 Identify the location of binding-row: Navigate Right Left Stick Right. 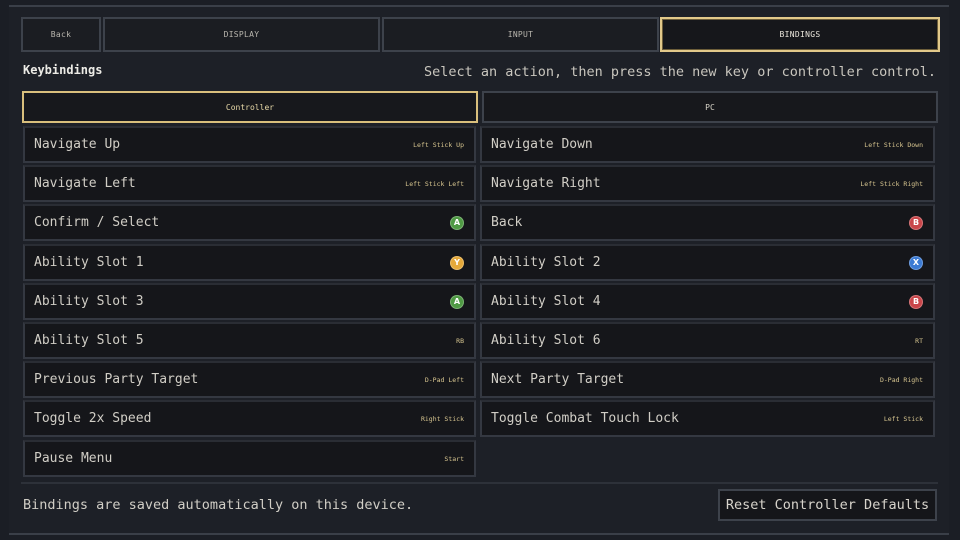
(707, 183).